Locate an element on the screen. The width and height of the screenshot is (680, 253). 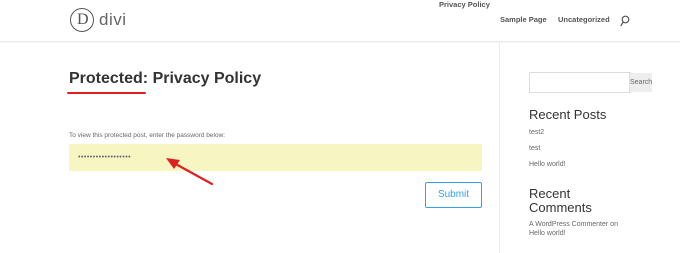
recent-posts-title: Recent Posts is located at coordinates (568, 114).